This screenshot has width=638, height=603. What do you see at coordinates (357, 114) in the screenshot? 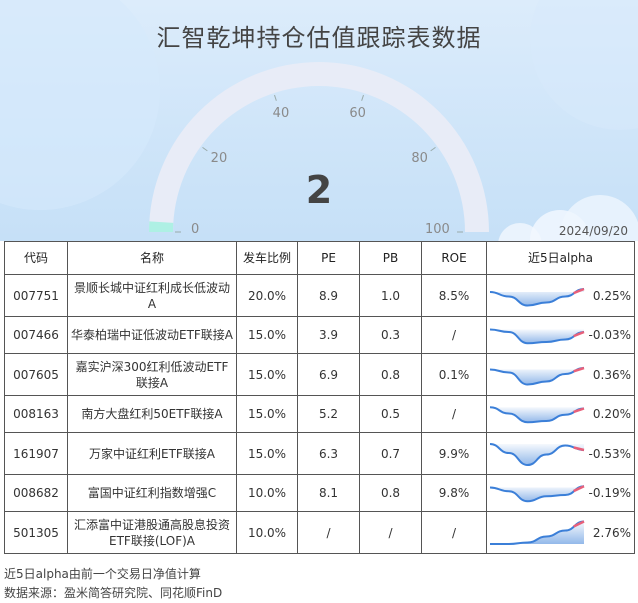
I see `gauge-tick-label: 60` at bounding box center [357, 114].